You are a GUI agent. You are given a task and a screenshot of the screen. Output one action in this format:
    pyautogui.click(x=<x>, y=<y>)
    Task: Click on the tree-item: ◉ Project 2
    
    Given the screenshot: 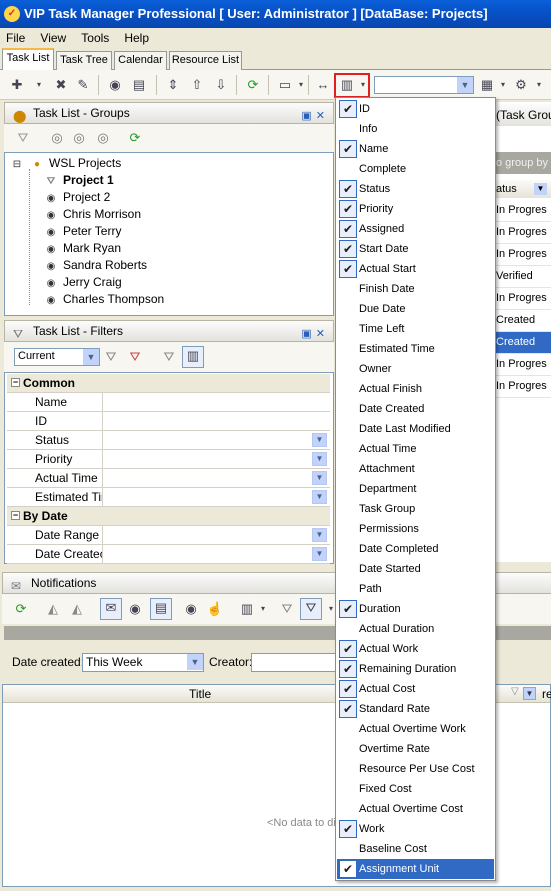 What is the action you would take?
    pyautogui.click(x=77, y=197)
    